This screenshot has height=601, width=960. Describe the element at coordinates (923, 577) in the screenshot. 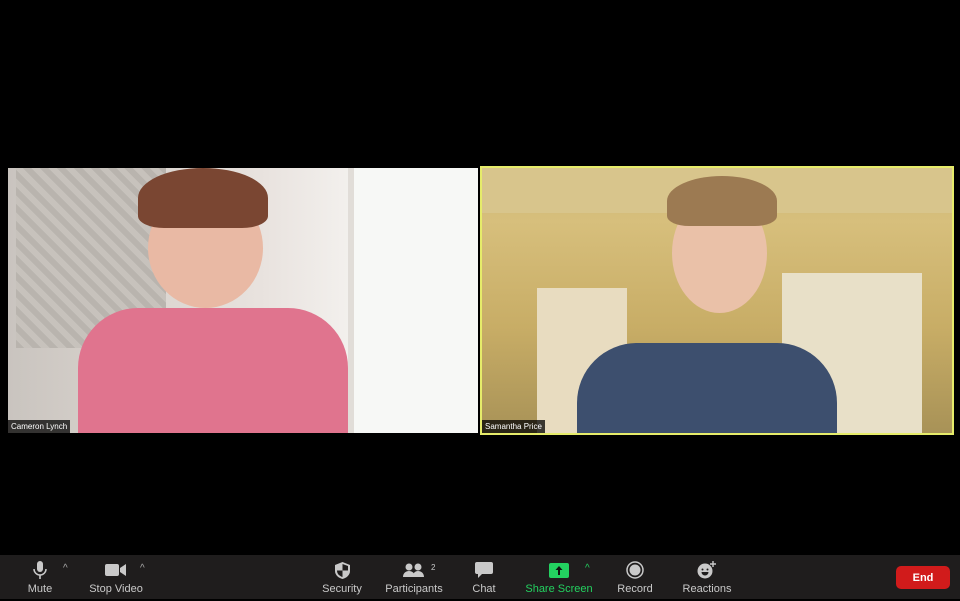

I see `end-meeting-button: End` at that location.